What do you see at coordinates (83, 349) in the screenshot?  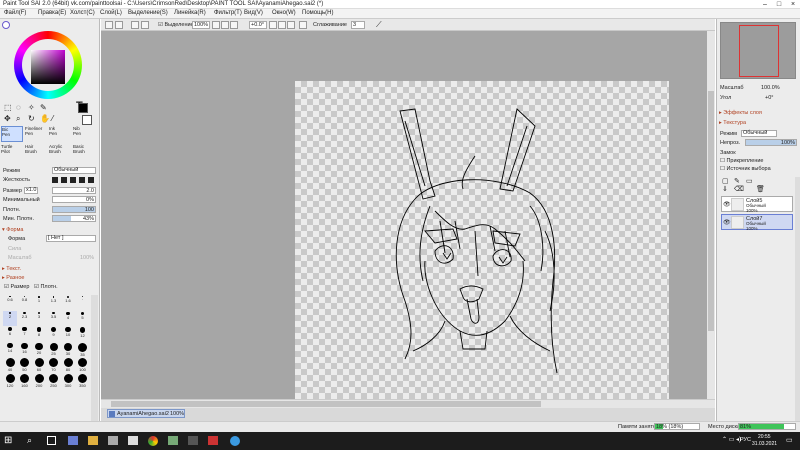 I see `brush-size-cell: 35` at bounding box center [83, 349].